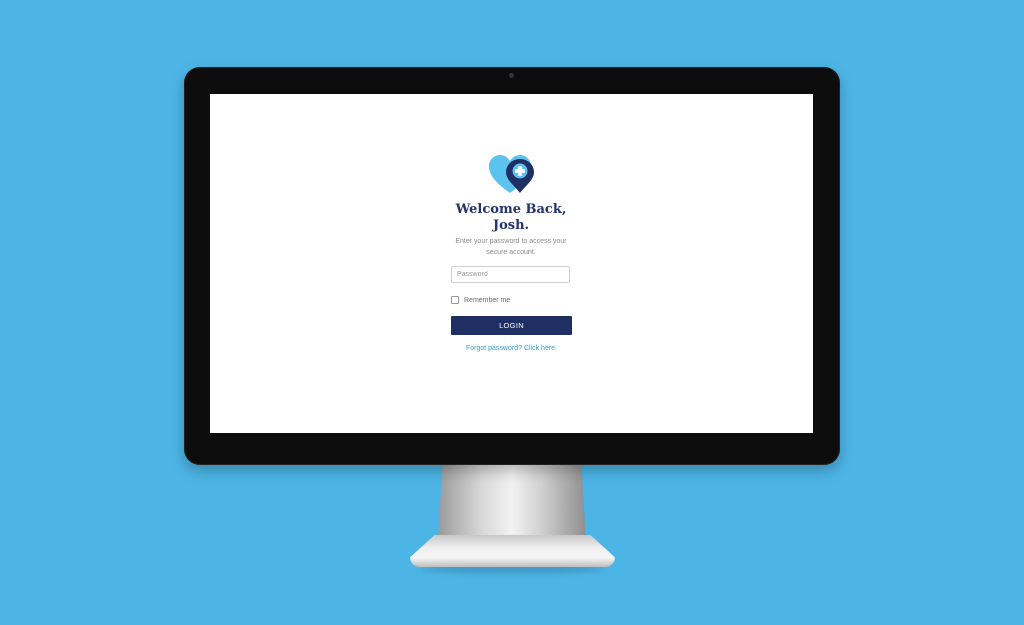  I want to click on login-button: LOGIN, so click(511, 325).